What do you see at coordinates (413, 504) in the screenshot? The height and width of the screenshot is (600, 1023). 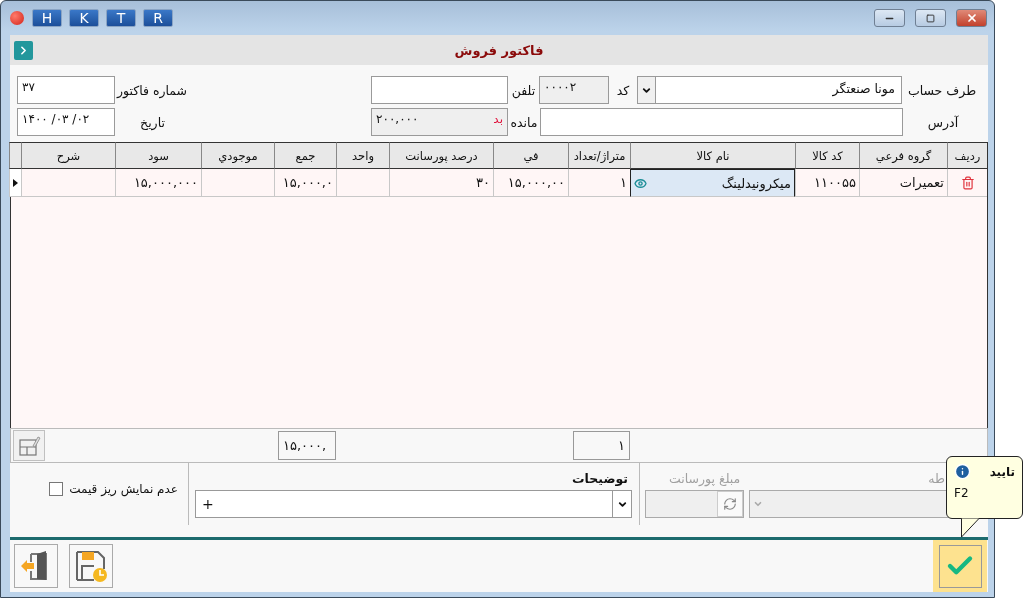 I see `notes-field: +` at bounding box center [413, 504].